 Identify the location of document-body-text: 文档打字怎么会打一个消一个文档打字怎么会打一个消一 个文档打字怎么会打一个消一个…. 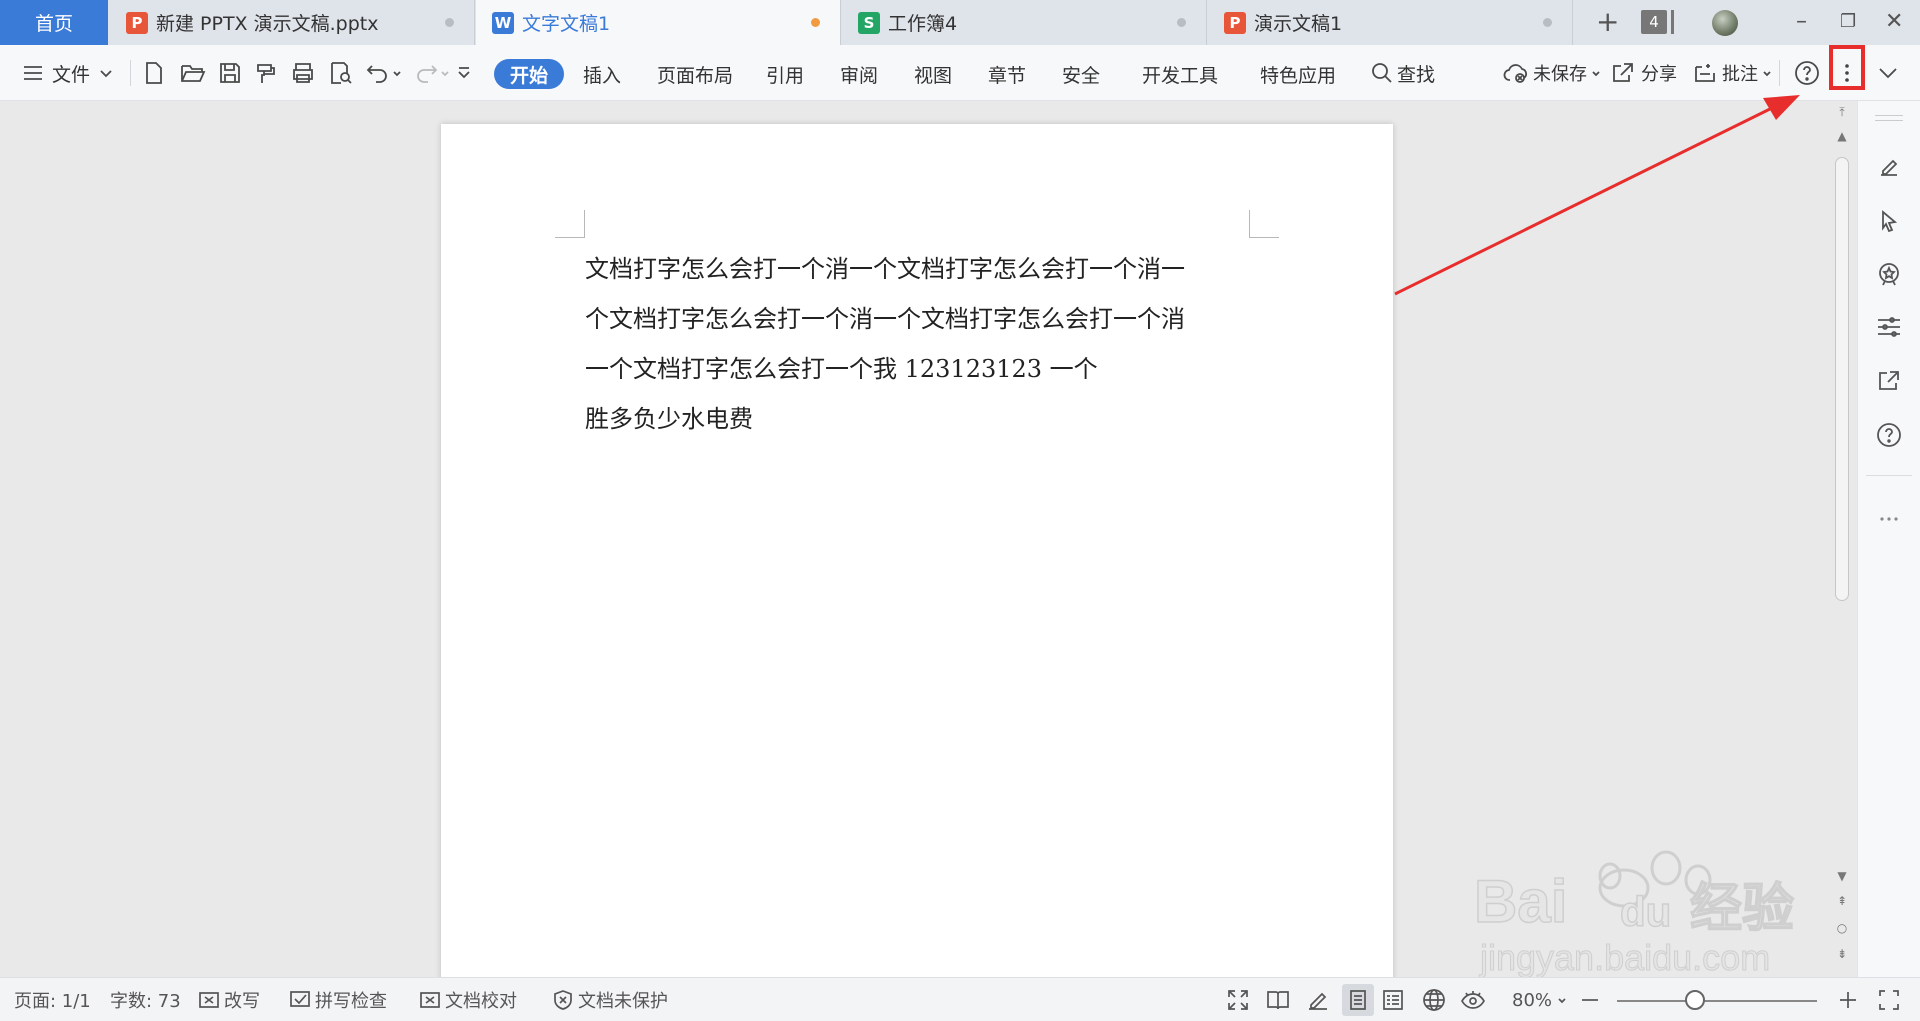
(919, 344).